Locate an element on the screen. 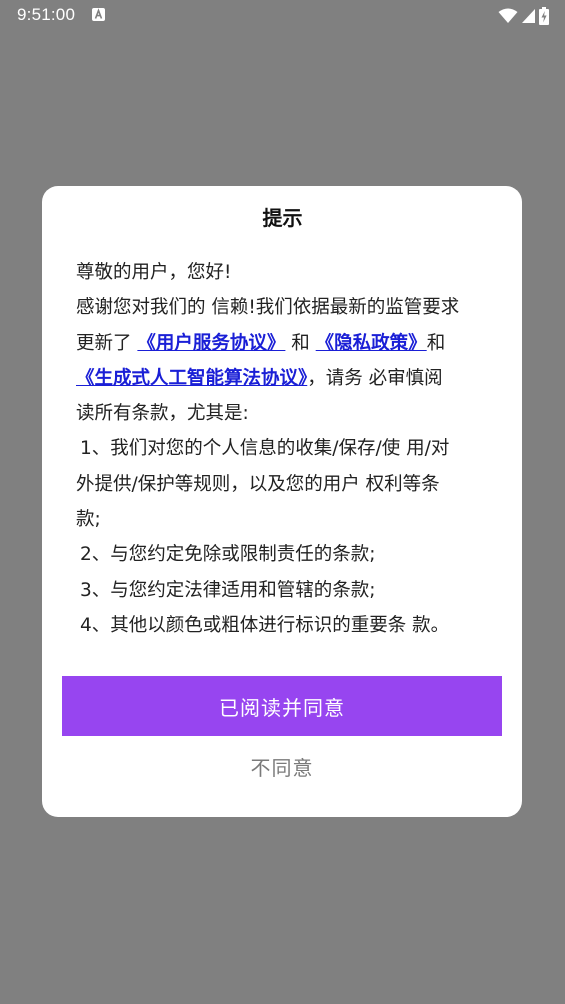  a-icon is located at coordinates (98, 14).